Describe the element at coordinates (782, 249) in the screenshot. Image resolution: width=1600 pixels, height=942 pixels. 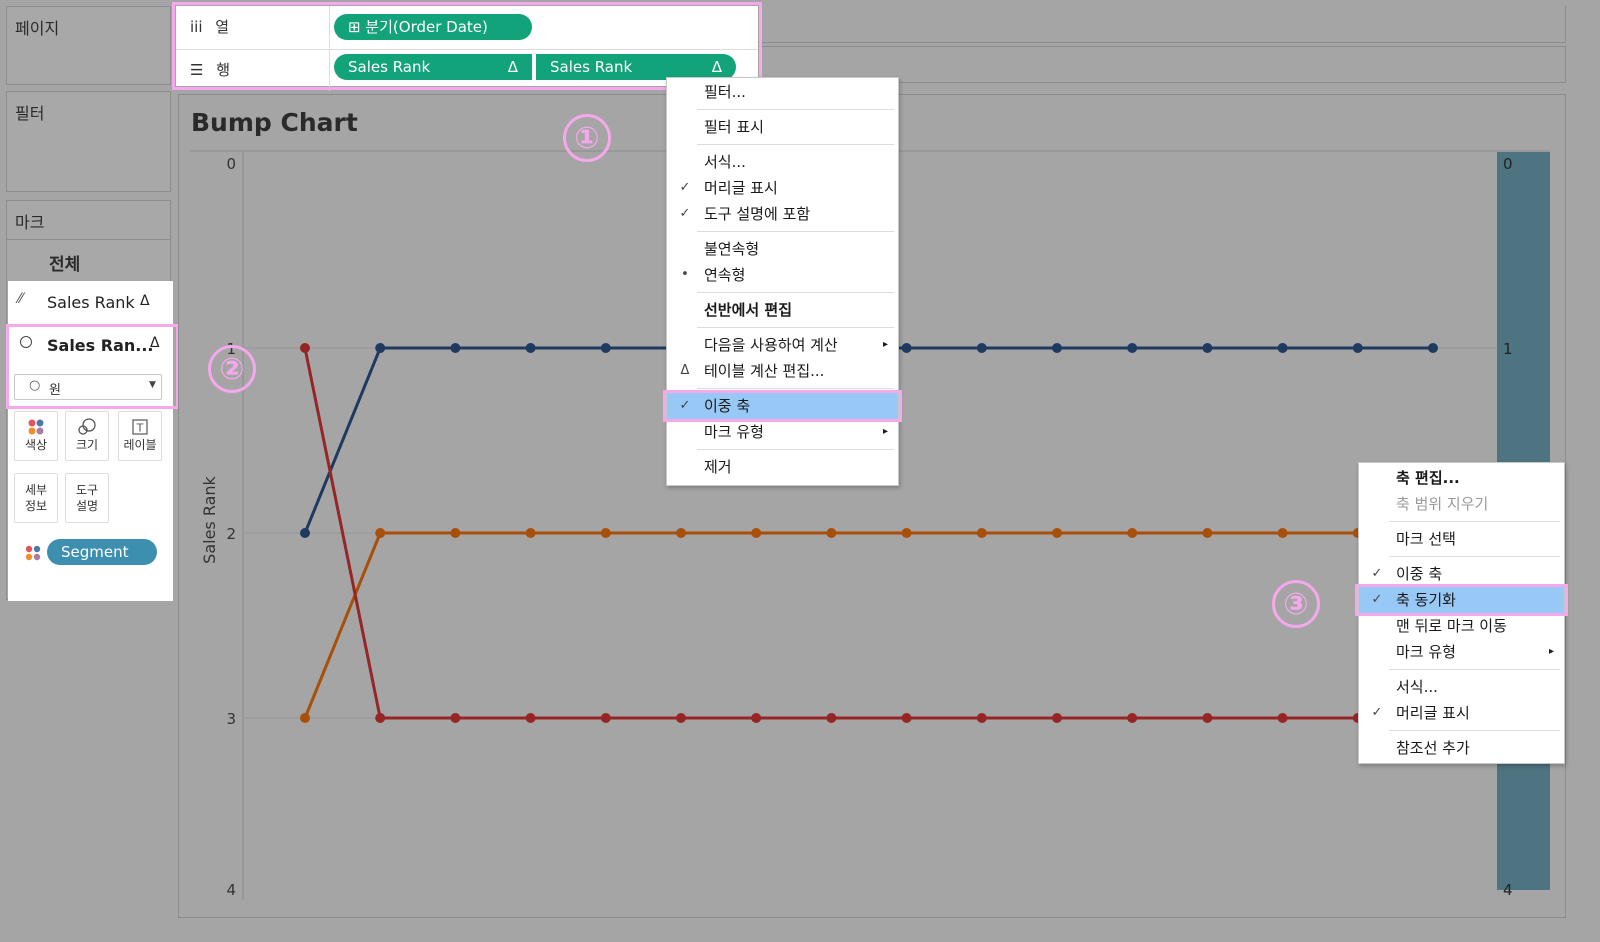
I see `pill-menu-item: 불연속형` at that location.